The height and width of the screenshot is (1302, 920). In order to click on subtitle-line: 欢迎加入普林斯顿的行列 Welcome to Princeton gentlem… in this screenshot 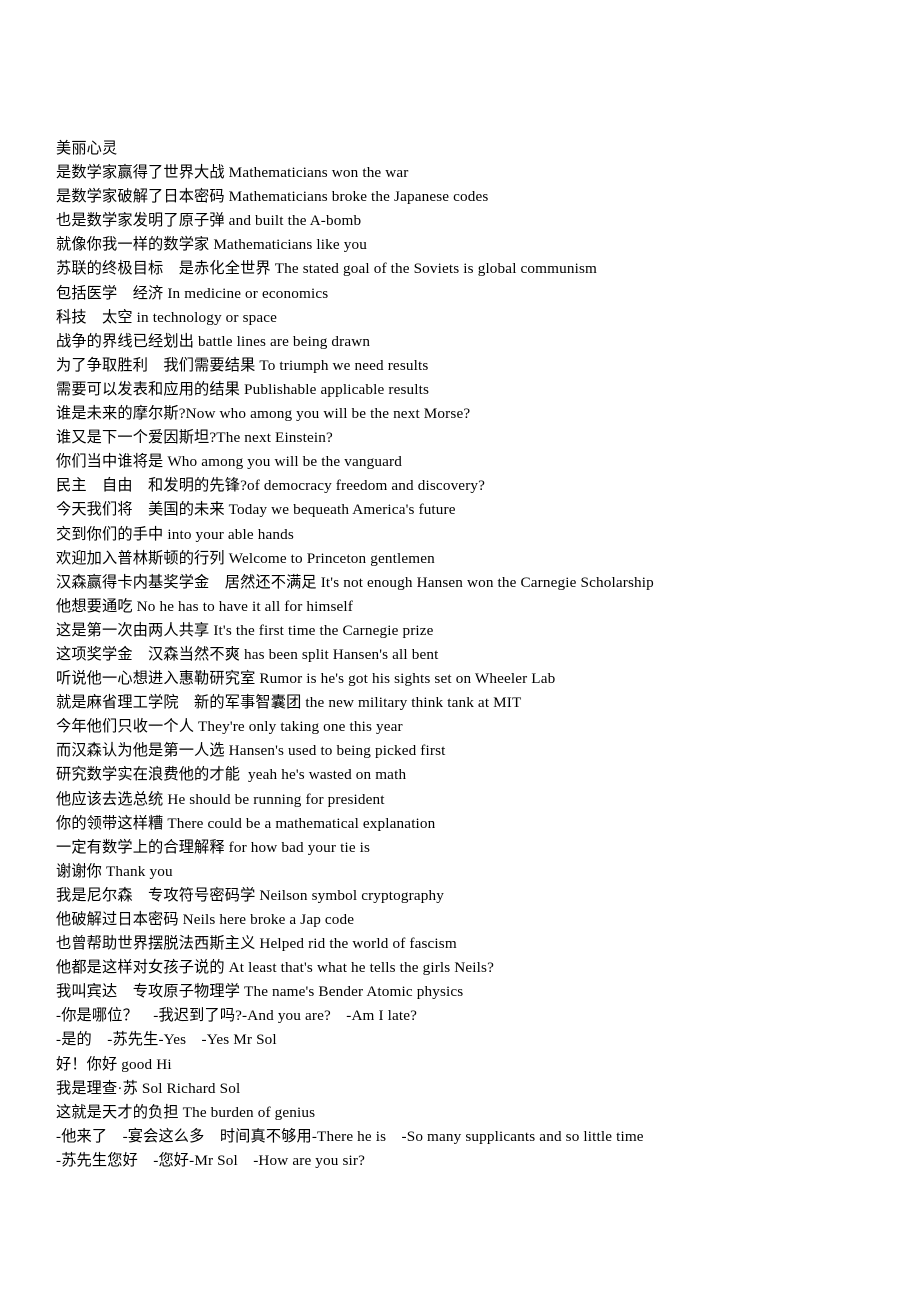, I will do `click(245, 558)`.